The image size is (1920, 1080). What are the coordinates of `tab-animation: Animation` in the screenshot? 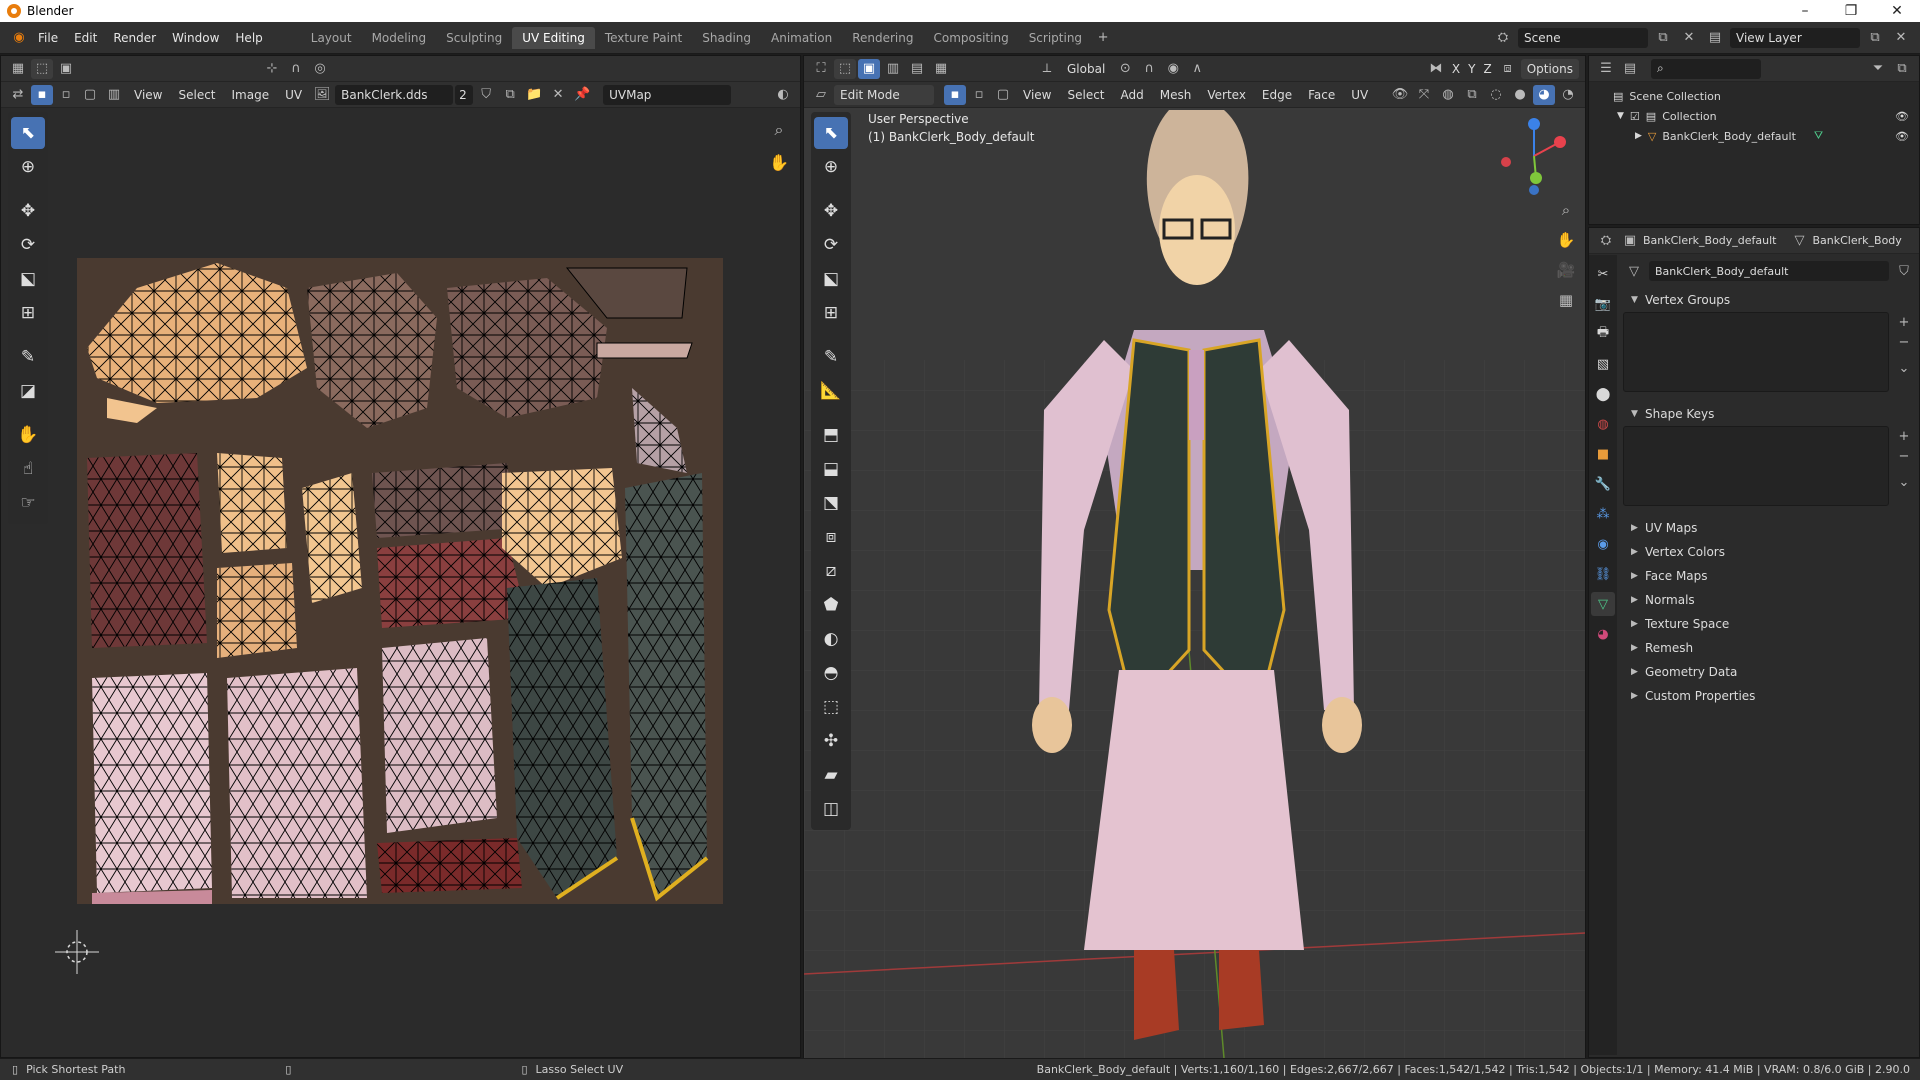 It's located at (801, 38).